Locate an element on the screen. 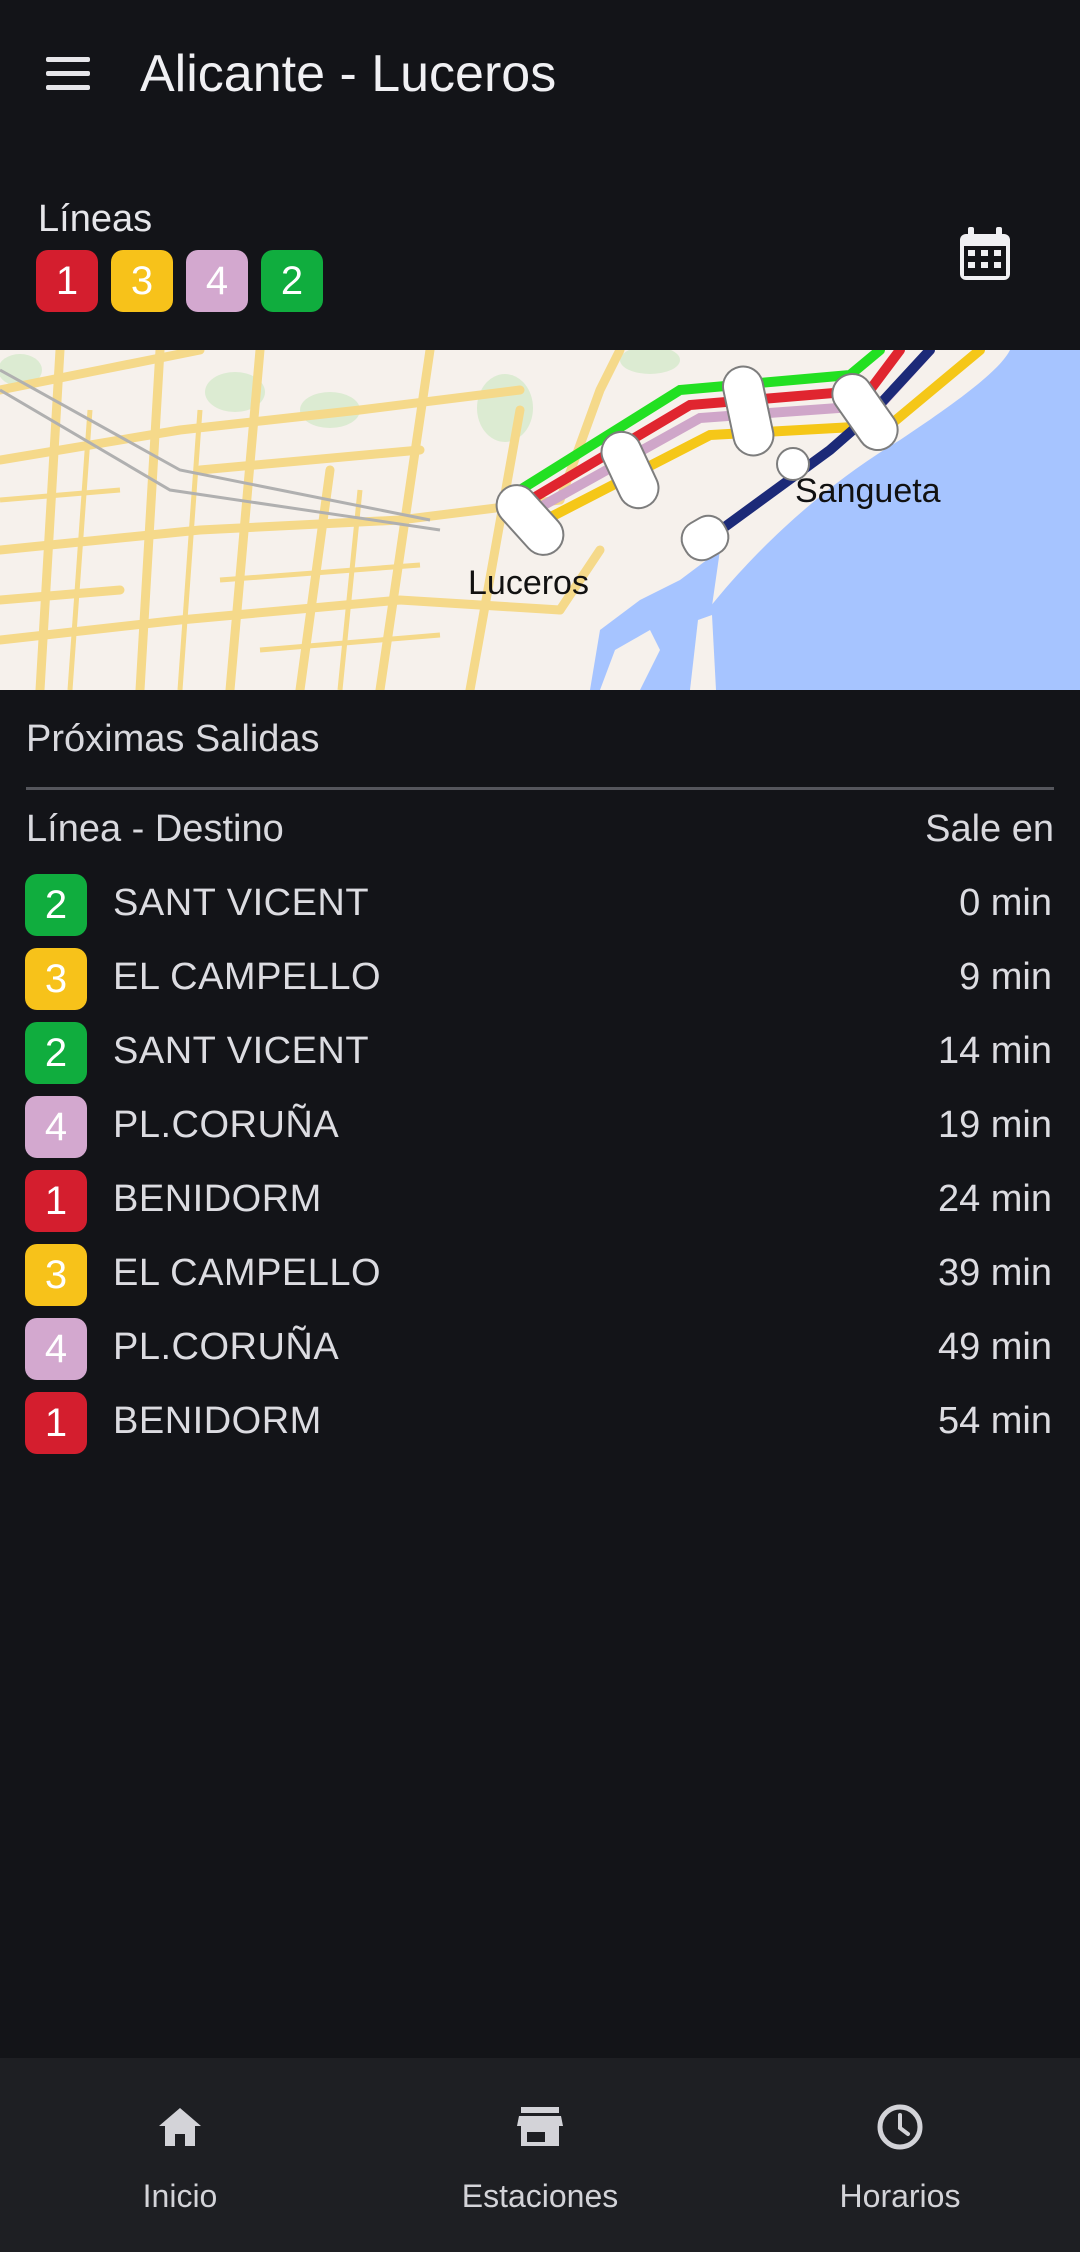  nav-label: Estaciones is located at coordinates (540, 2196).